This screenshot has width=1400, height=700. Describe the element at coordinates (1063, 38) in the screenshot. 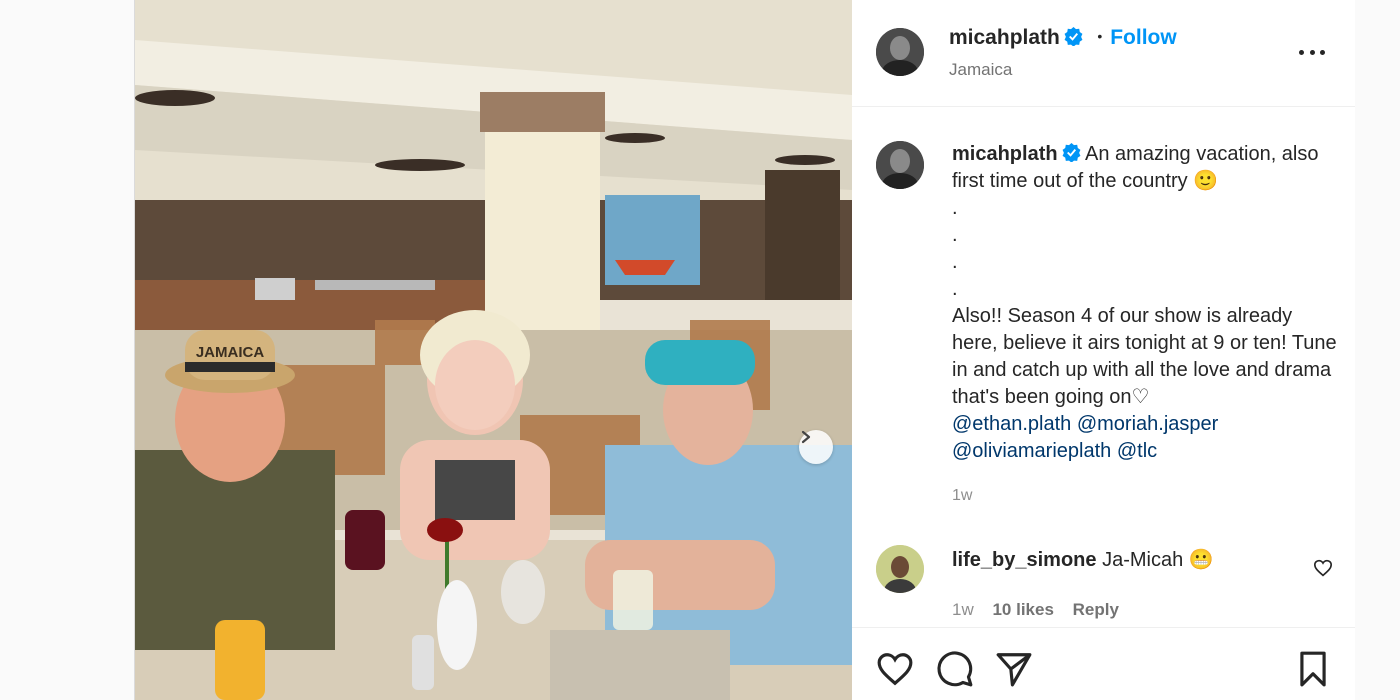

I see `header-title-row: micahplath • Follow` at that location.